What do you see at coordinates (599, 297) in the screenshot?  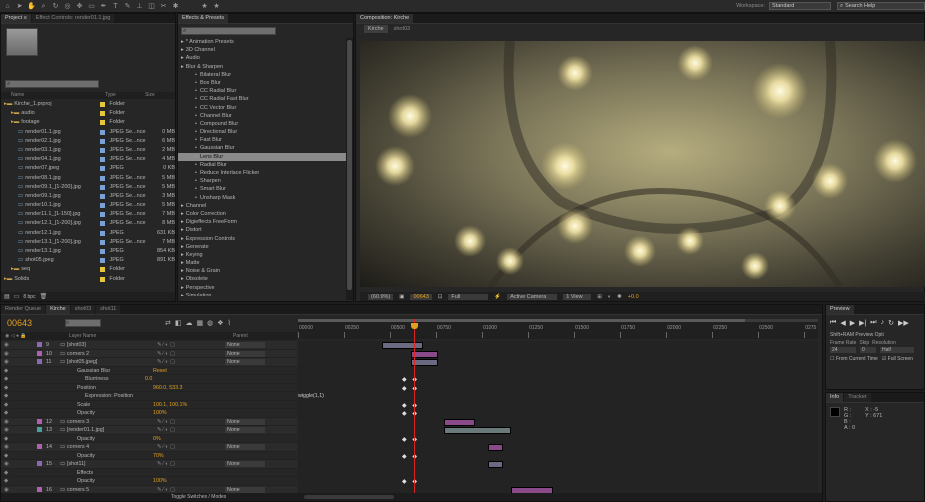 I see `grid-icon: ⊞` at bounding box center [599, 297].